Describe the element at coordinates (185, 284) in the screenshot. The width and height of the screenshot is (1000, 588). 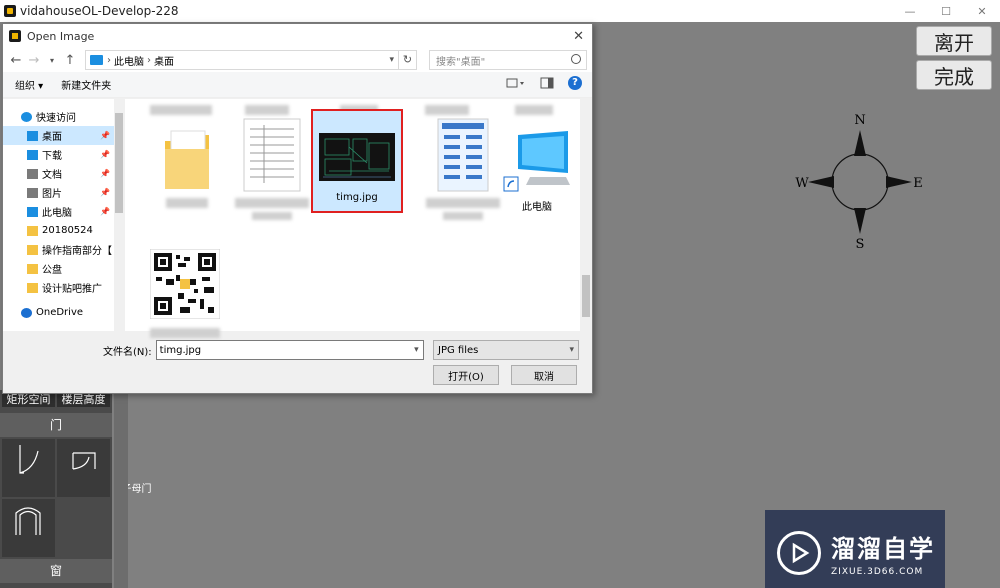
I see `qr-code-thumbnail` at that location.